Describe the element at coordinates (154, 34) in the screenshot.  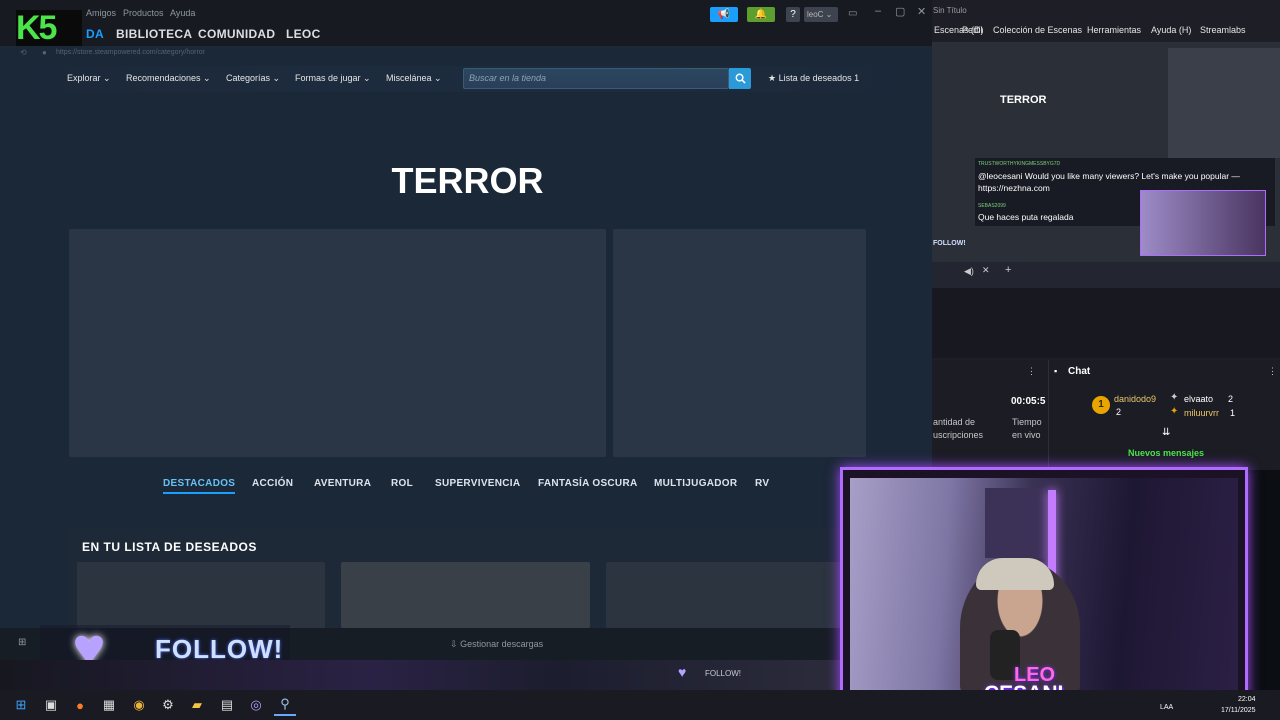
I see `nav-biblioteca: BIBLIOTECA` at that location.